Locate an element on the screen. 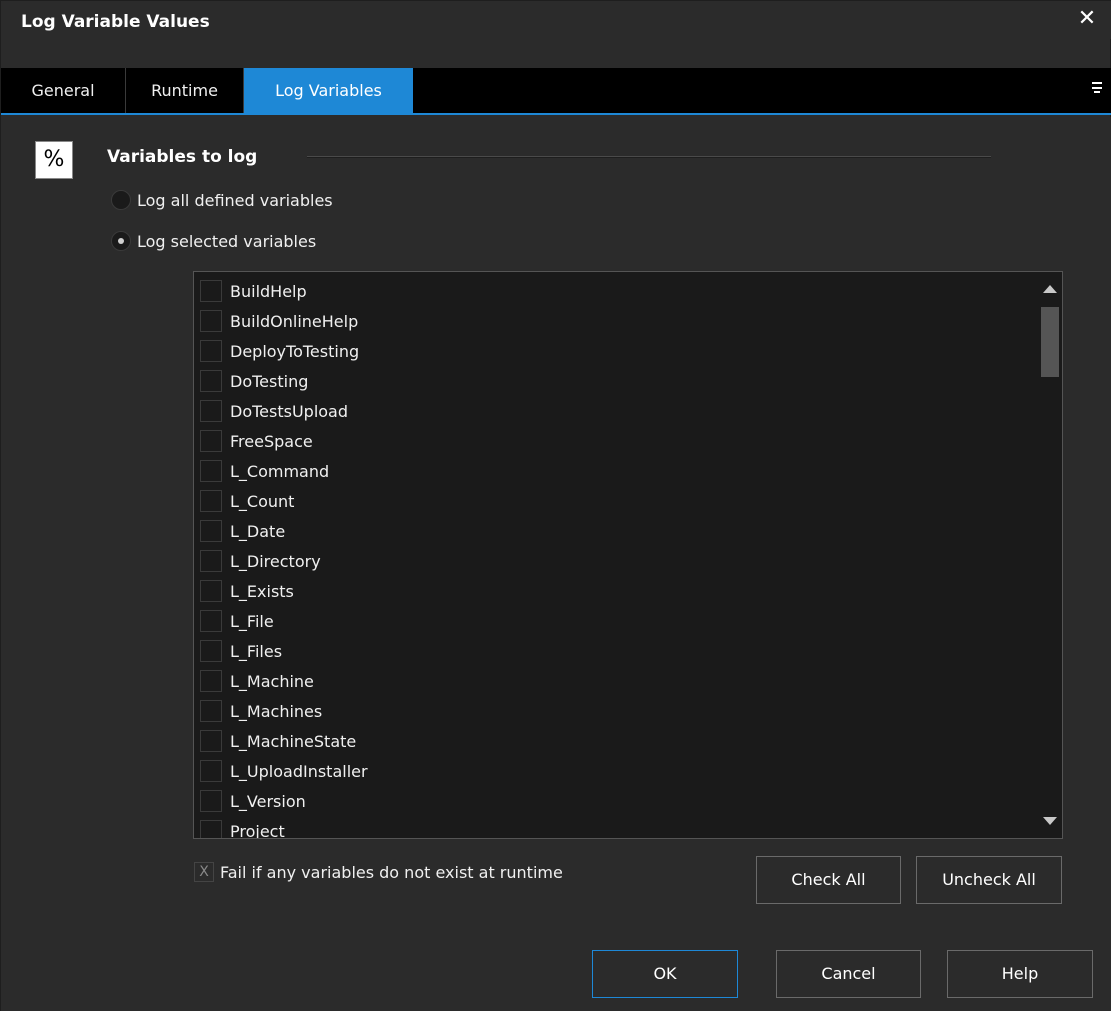  list-item: L_Version is located at coordinates (253, 801).